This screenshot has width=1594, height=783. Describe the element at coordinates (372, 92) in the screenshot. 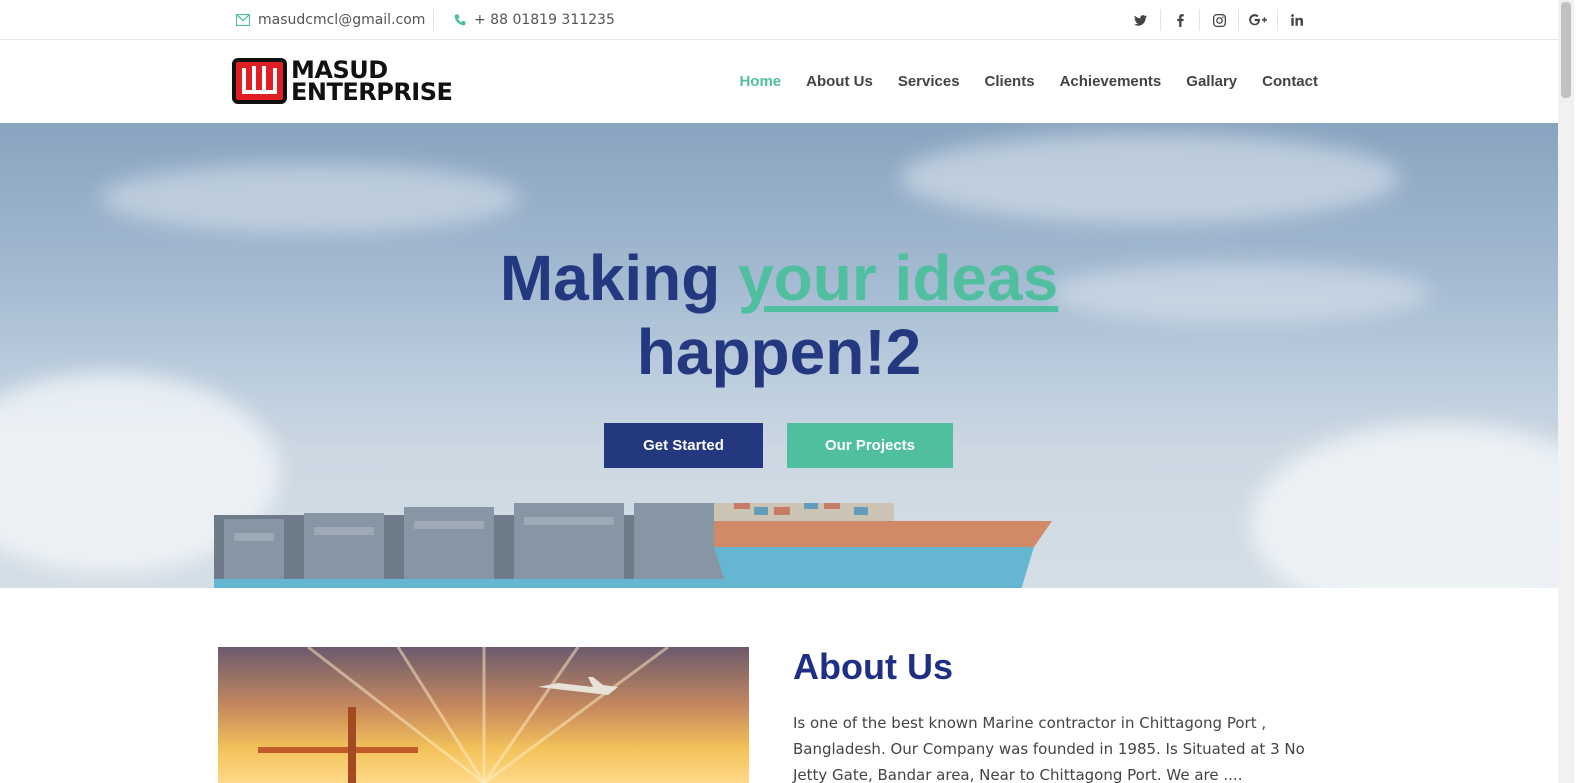

I see `logo-line-2: ENTERPRISE` at that location.